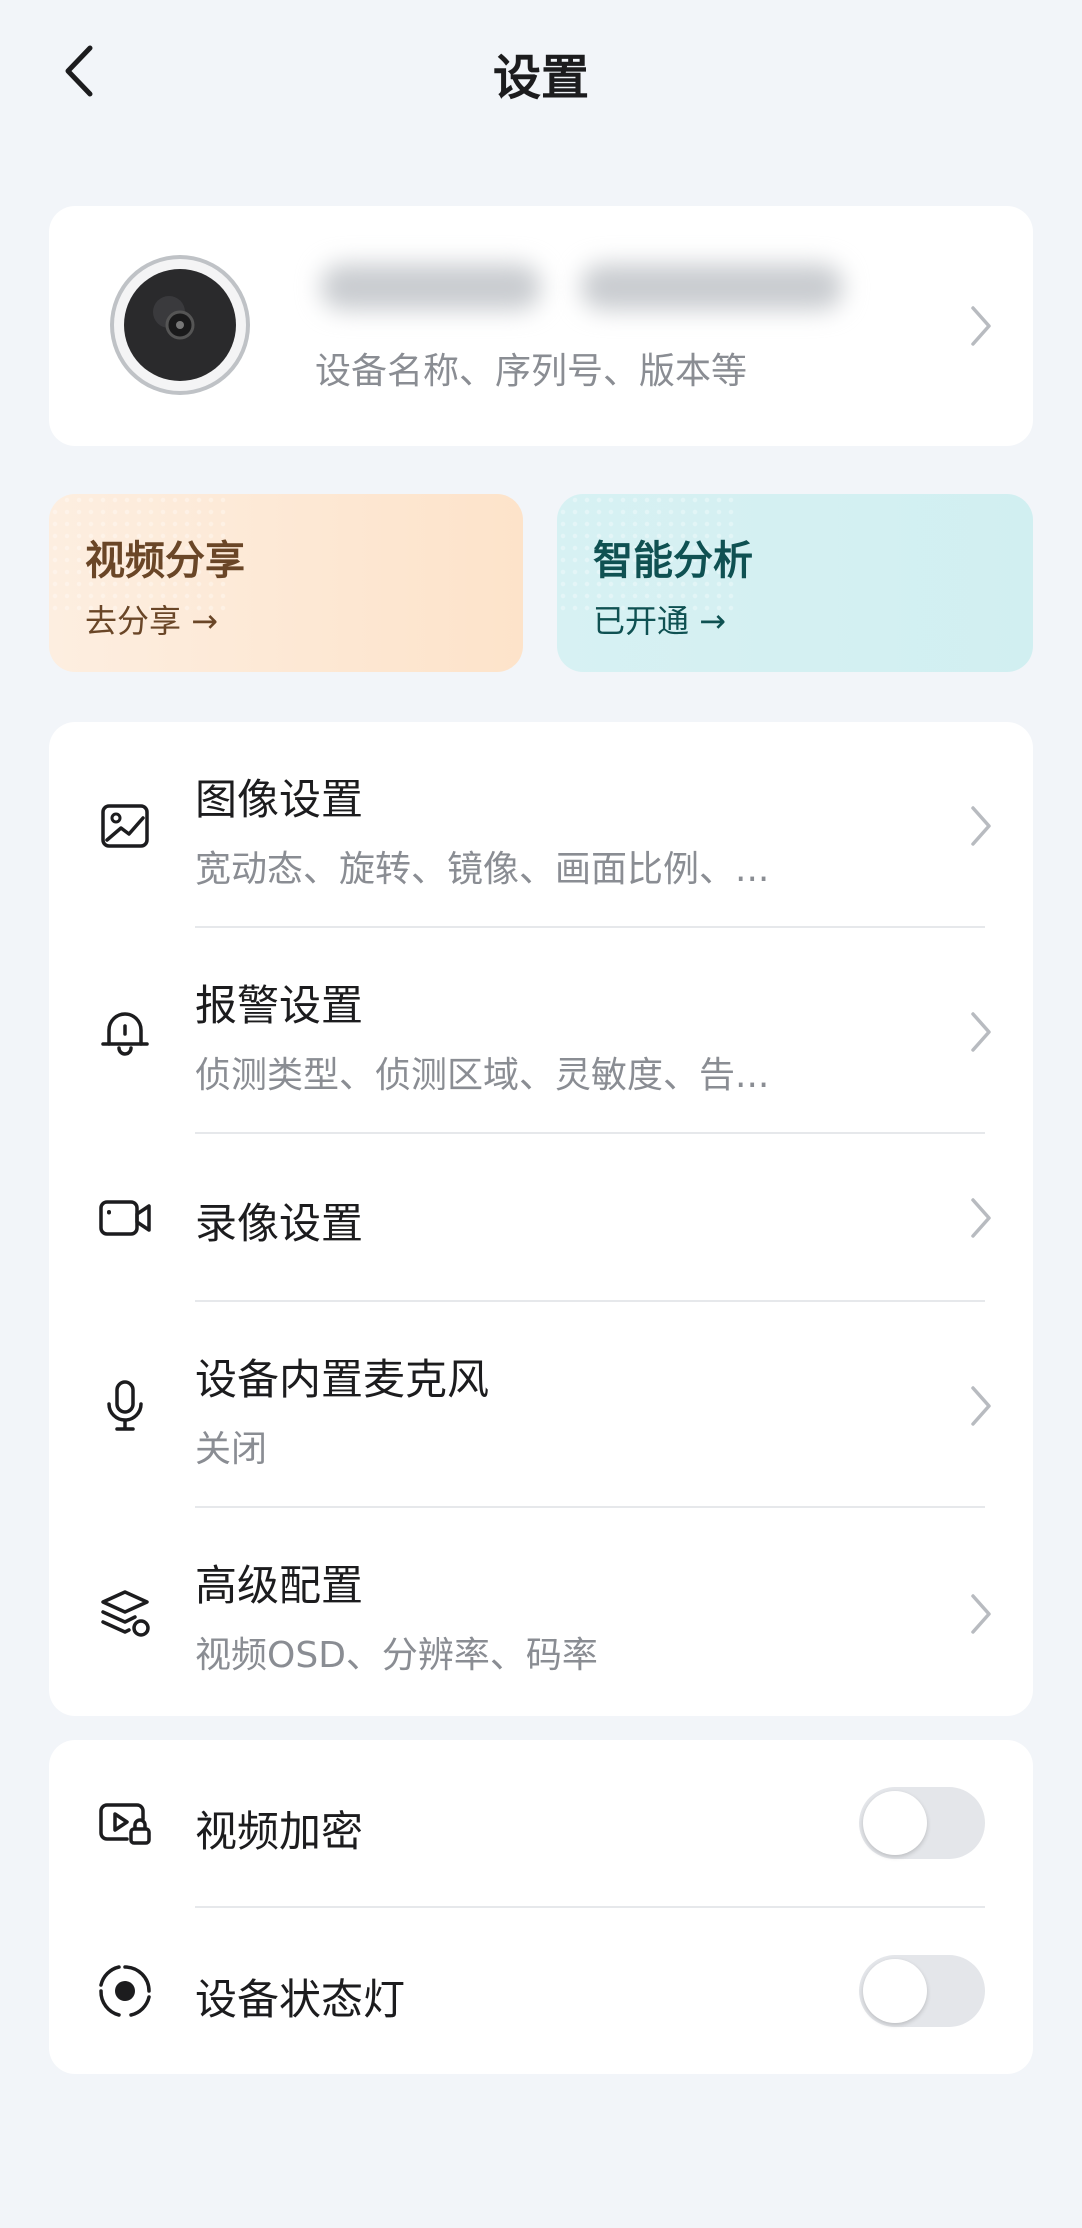  Describe the element at coordinates (279, 1831) in the screenshot. I see `video-encryption-title: 视频加密` at that location.